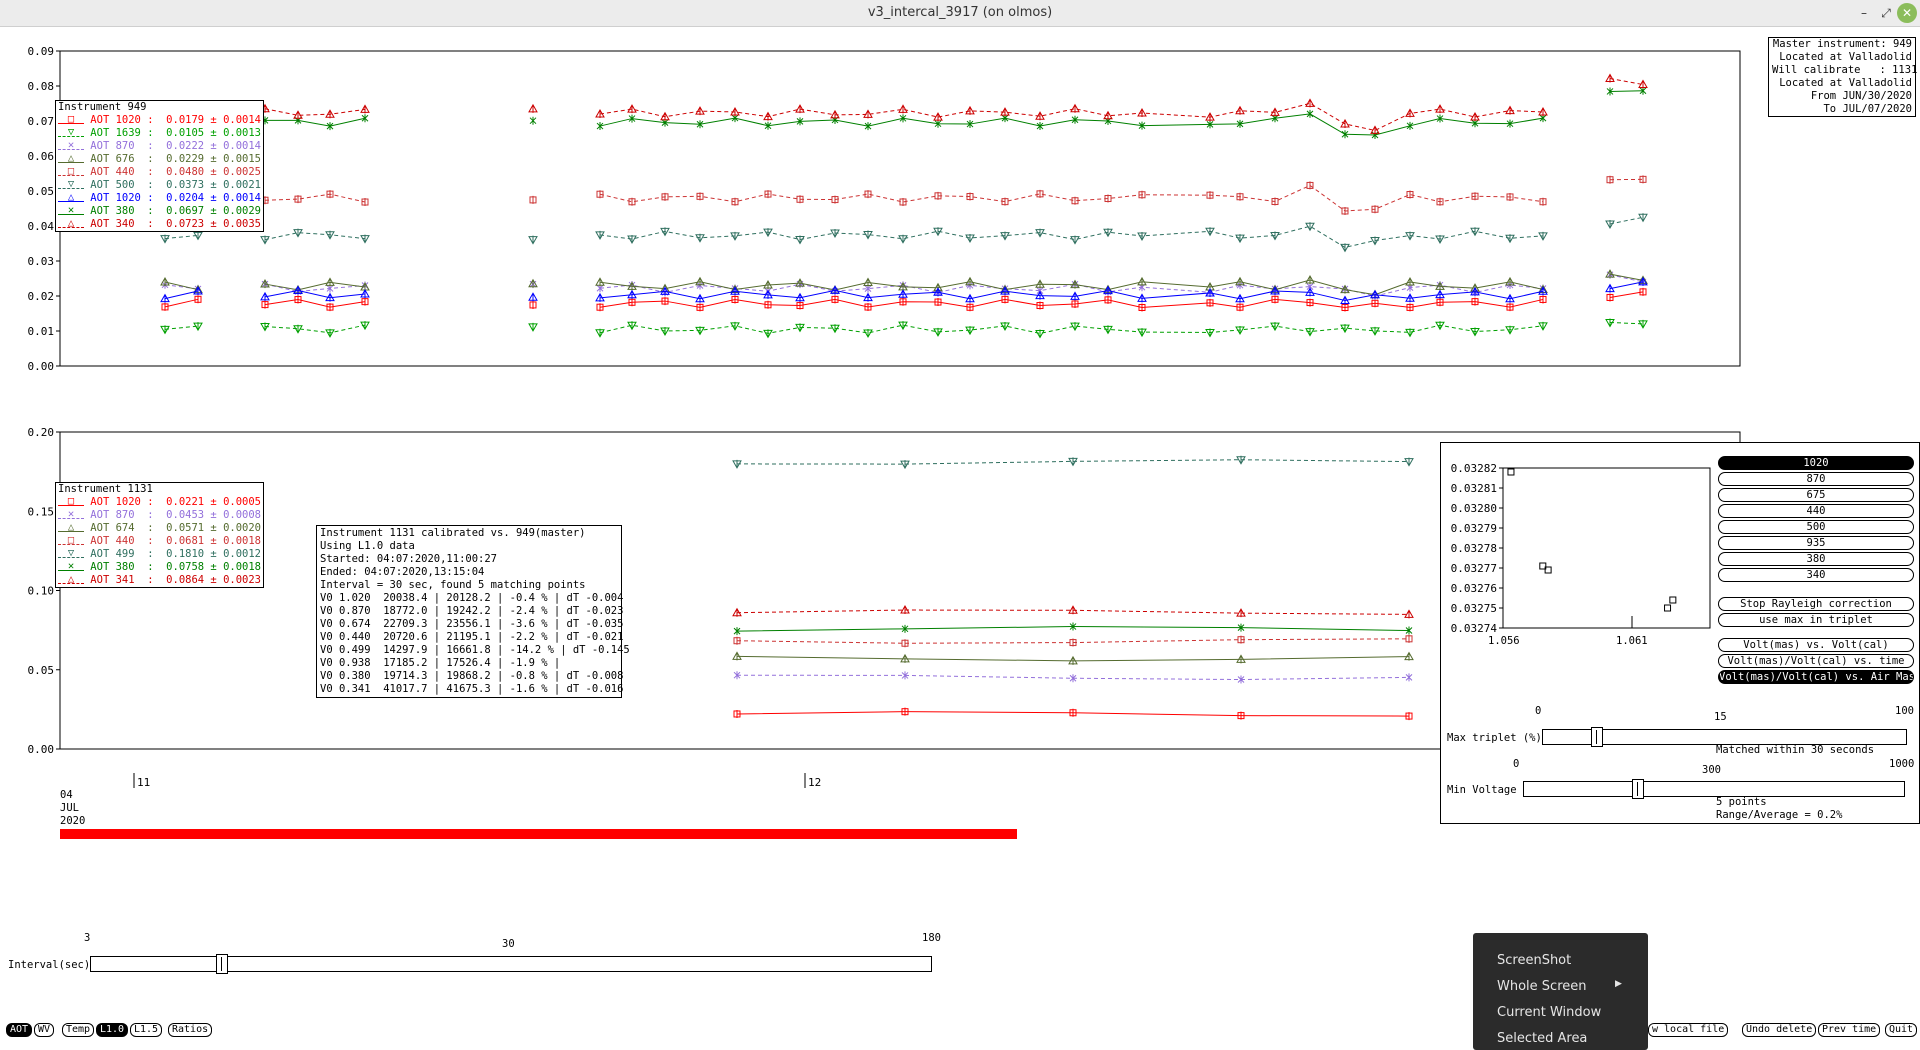 The height and width of the screenshot is (1050, 1920). What do you see at coordinates (1861, 96) in the screenshot?
I see `master-info-line: From JUN/30/2020` at bounding box center [1861, 96].